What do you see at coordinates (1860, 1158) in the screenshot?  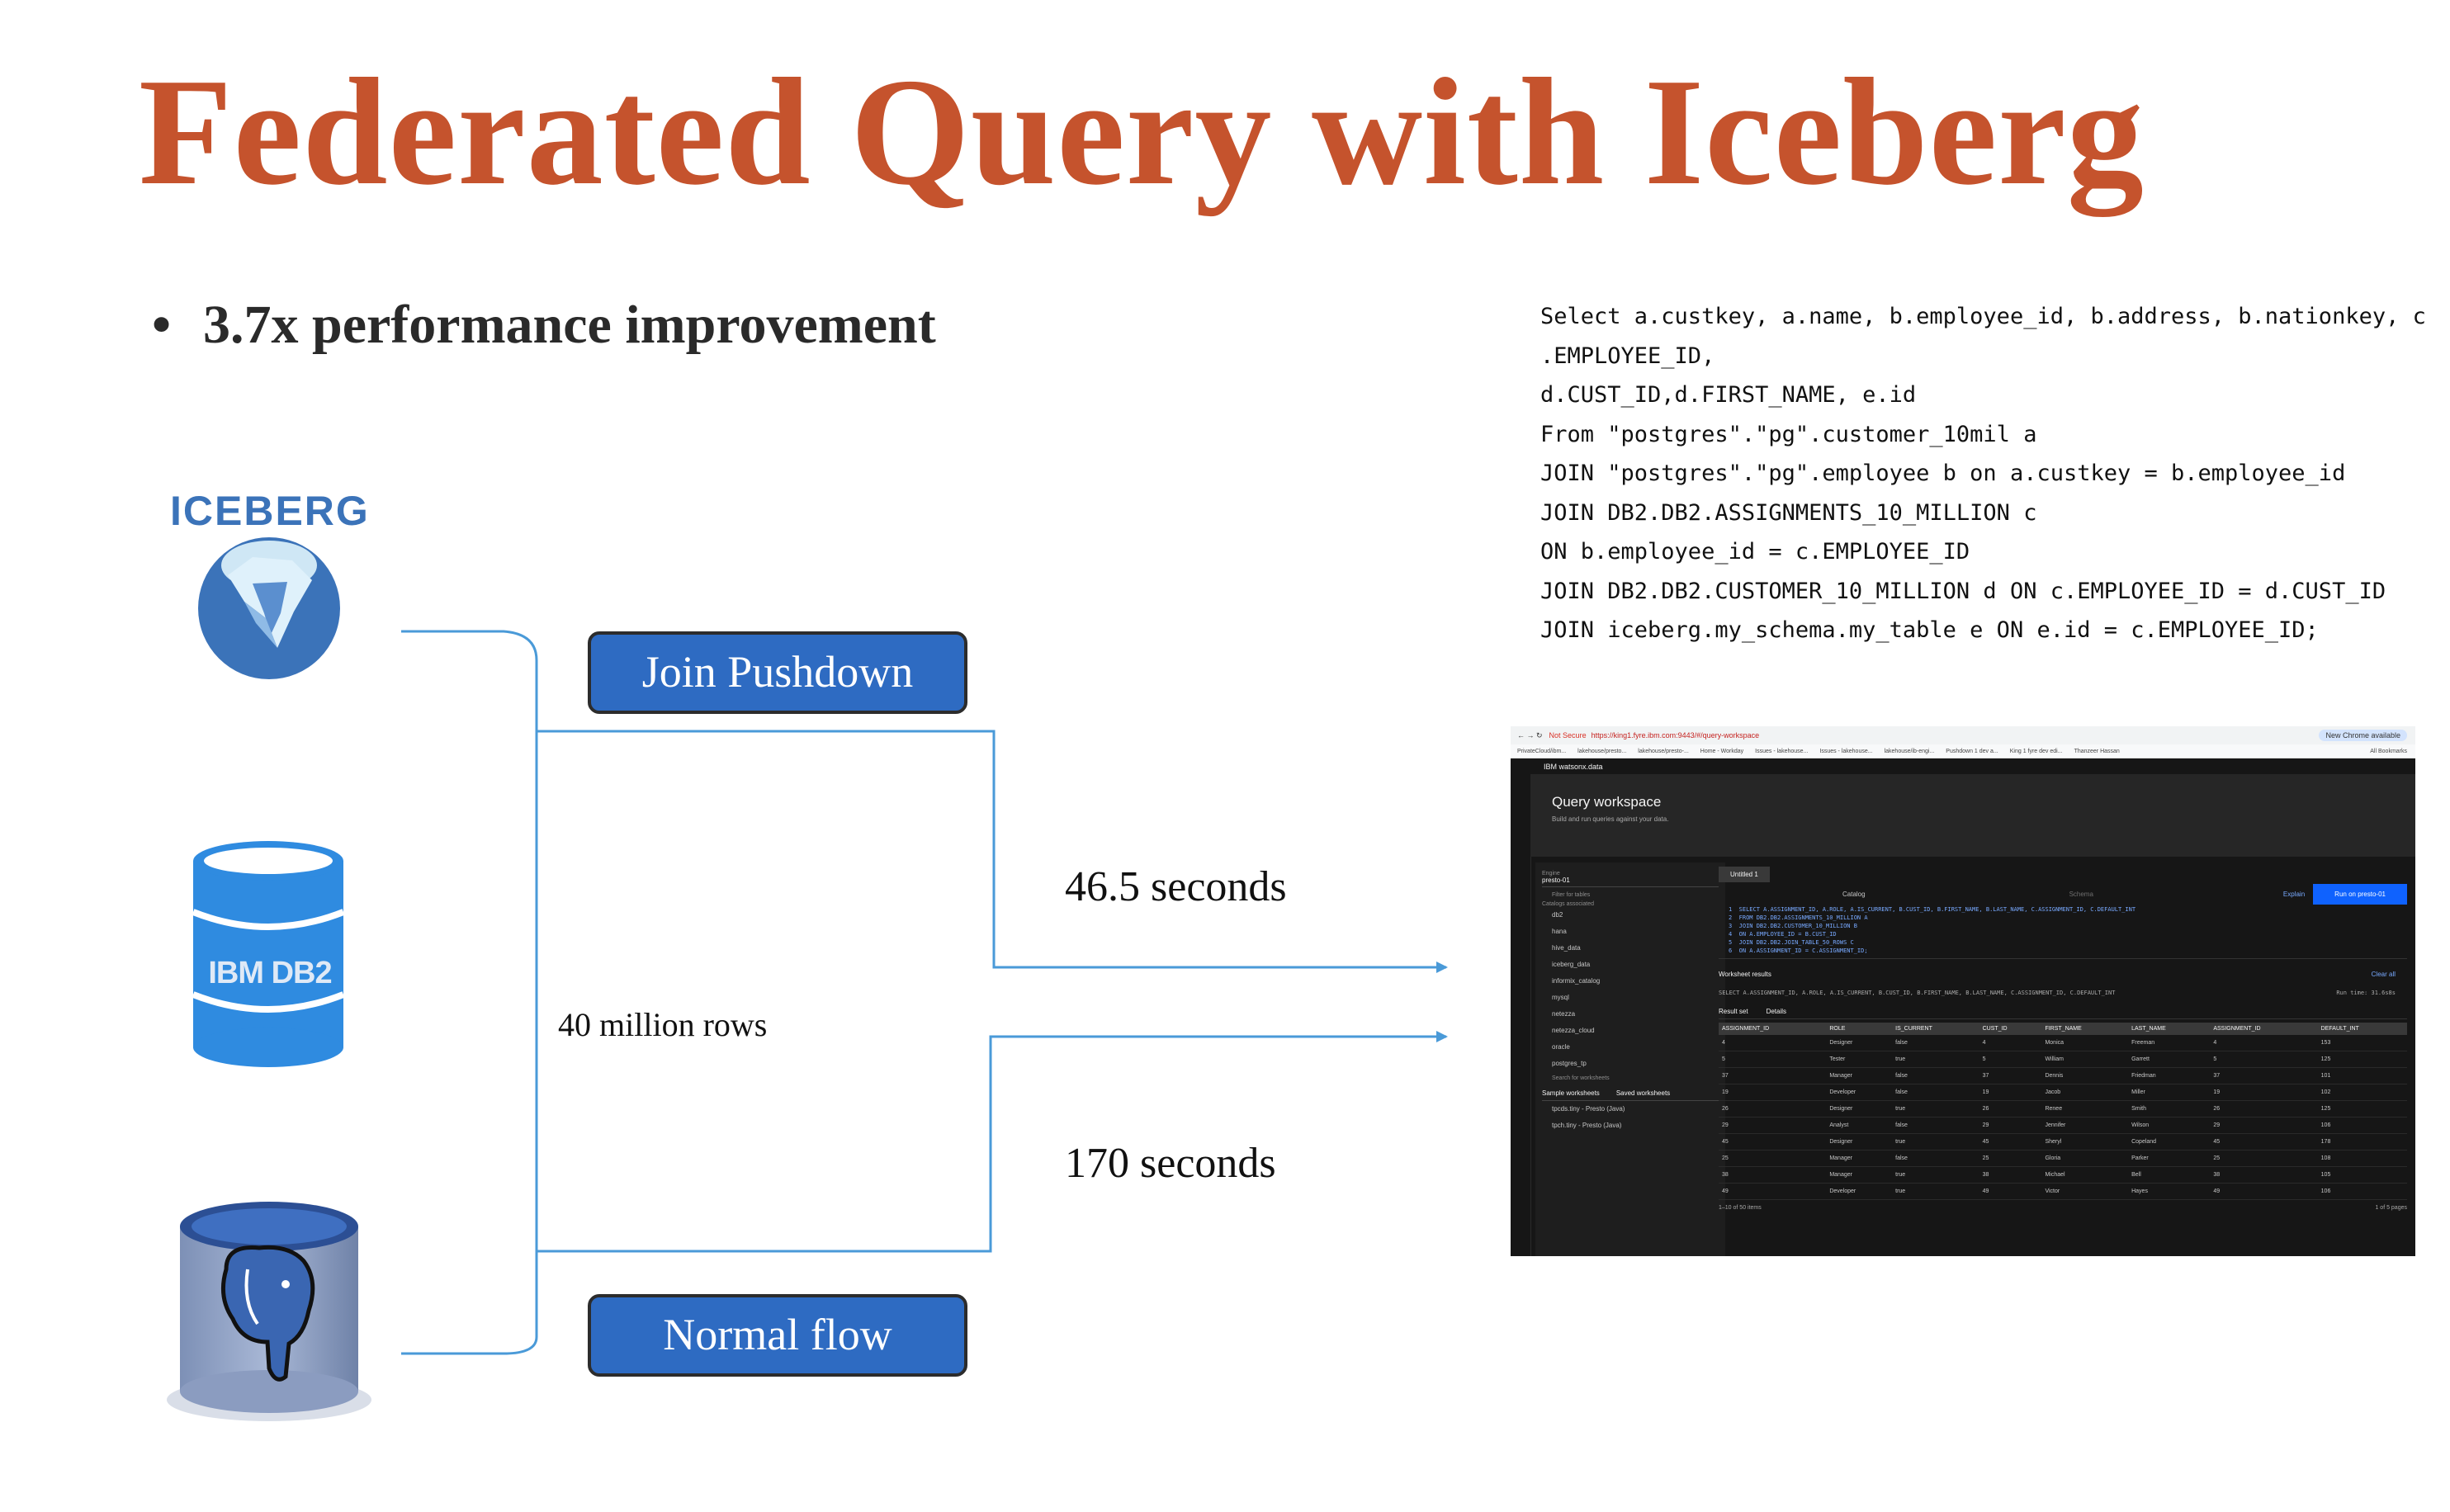 I see `table-cell: Manager` at bounding box center [1860, 1158].